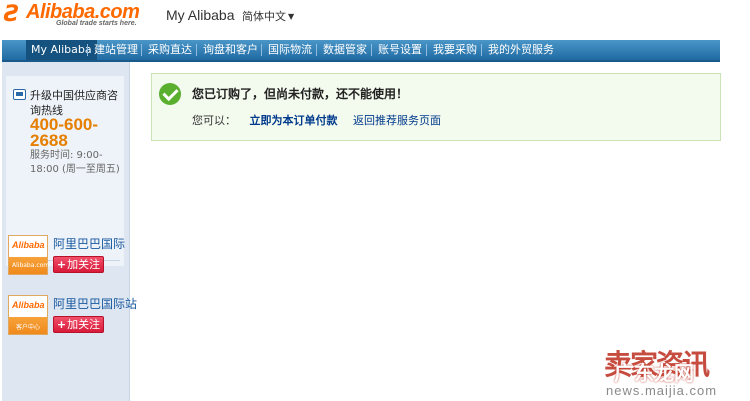  Describe the element at coordinates (200, 15) in the screenshot. I see `site-title: My Alibaba` at that location.